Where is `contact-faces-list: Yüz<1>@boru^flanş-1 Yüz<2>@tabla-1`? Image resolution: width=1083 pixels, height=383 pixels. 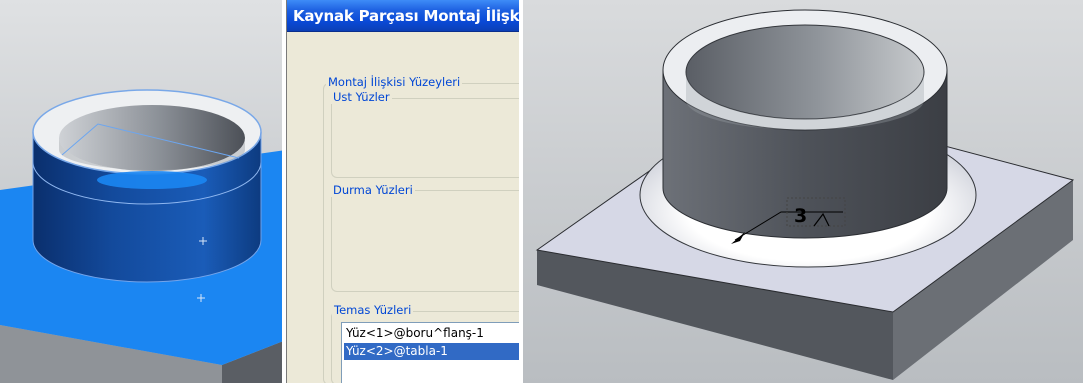 contact-faces-list: Yüz<1>@boru^flanş-1 Yüz<2>@tabla-1 is located at coordinates (430, 352).